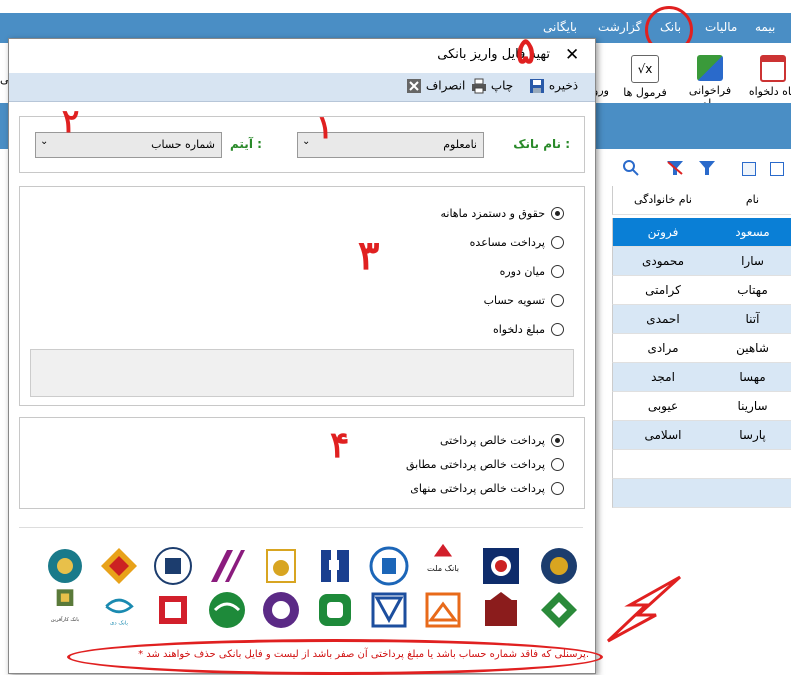 Image resolution: width=791 pixels, height=675 pixels. What do you see at coordinates (435, 87) in the screenshot?
I see `cancel-button: انصراف` at bounding box center [435, 87].